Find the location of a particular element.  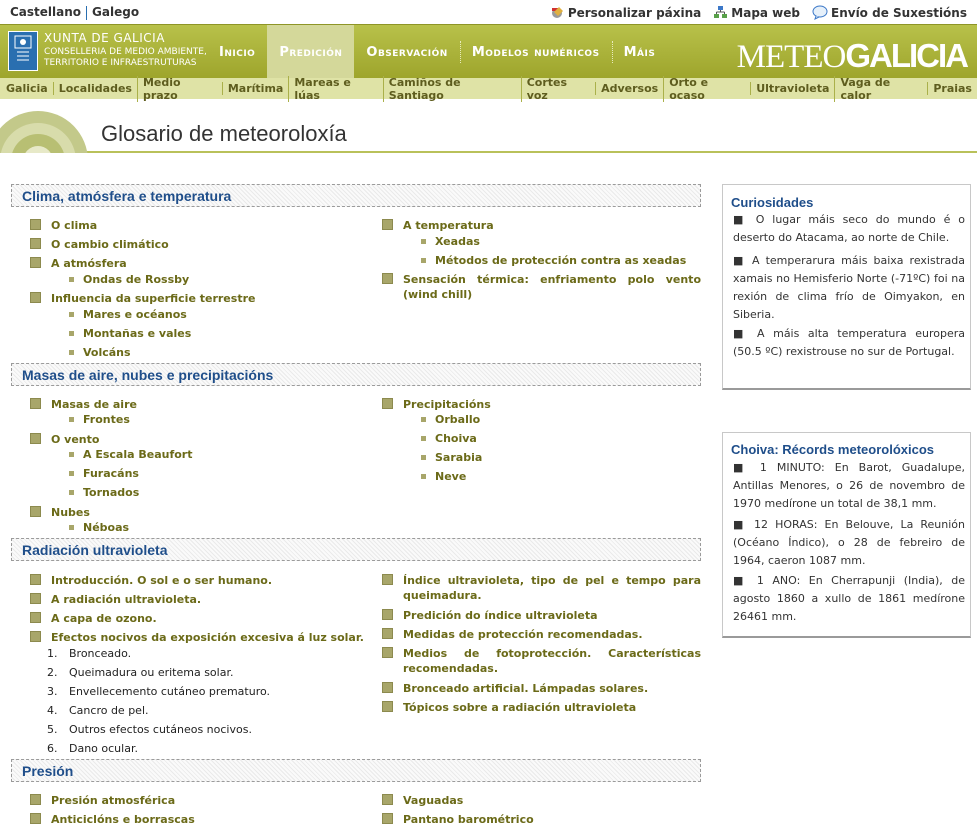

link-influencia-superficie: Influencia da superficie terrestre is located at coordinates (142, 298).